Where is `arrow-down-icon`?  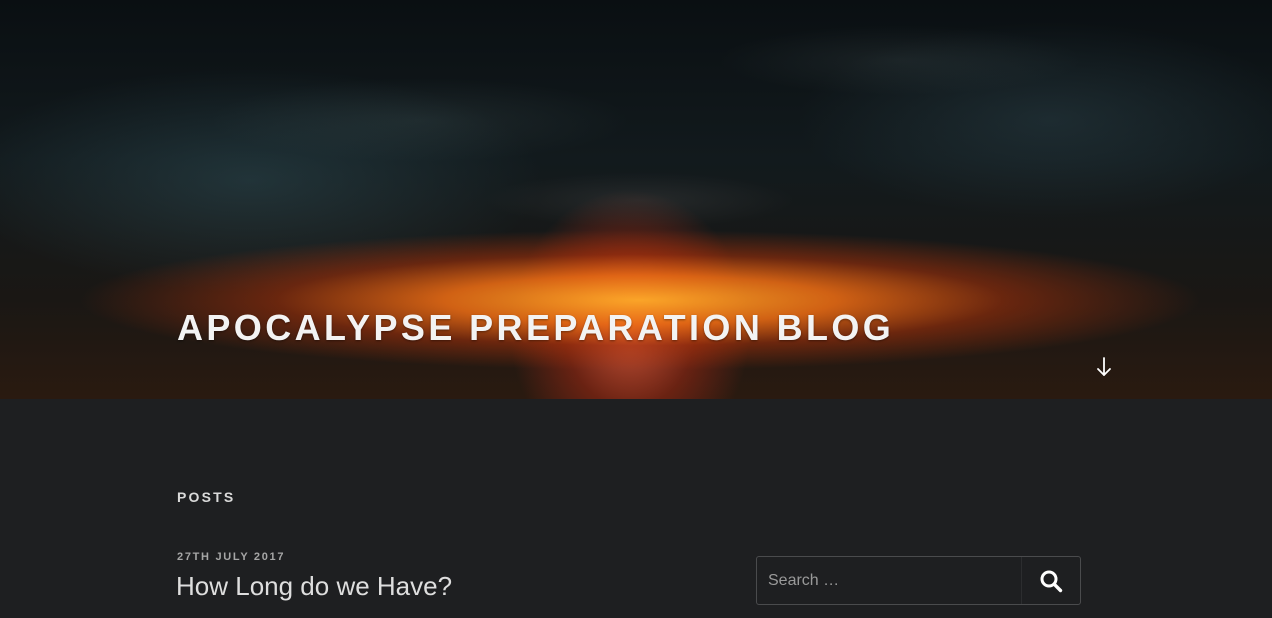
arrow-down-icon is located at coordinates (1104, 366).